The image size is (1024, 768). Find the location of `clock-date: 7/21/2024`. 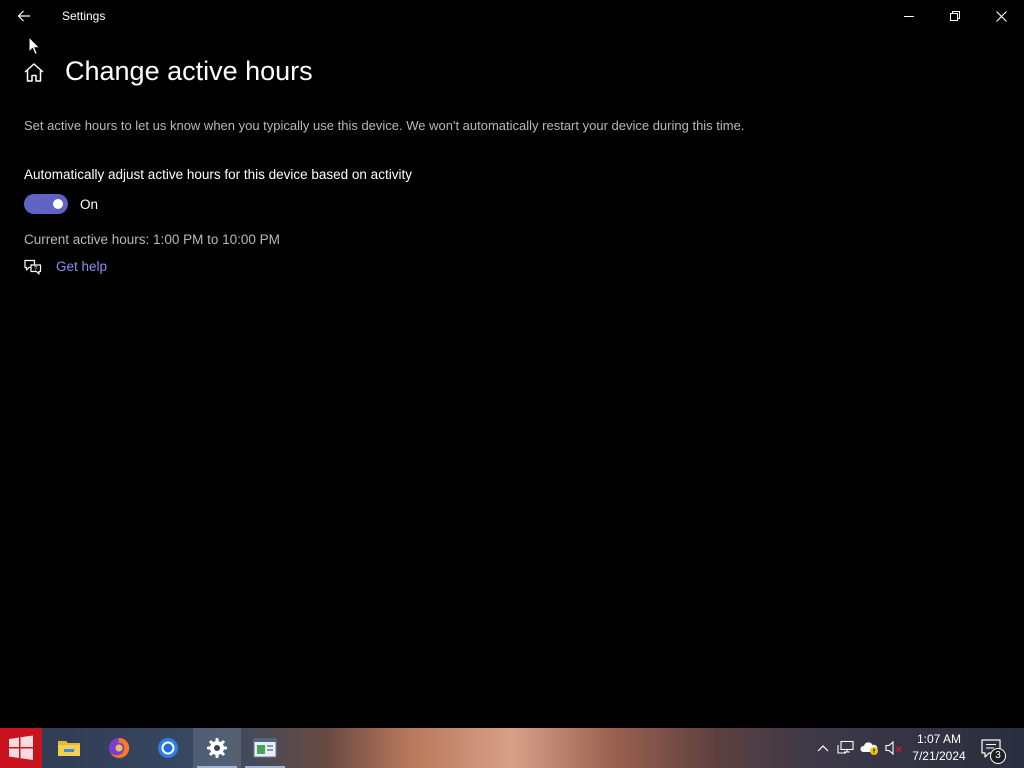

clock-date: 7/21/2024 is located at coordinates (939, 756).